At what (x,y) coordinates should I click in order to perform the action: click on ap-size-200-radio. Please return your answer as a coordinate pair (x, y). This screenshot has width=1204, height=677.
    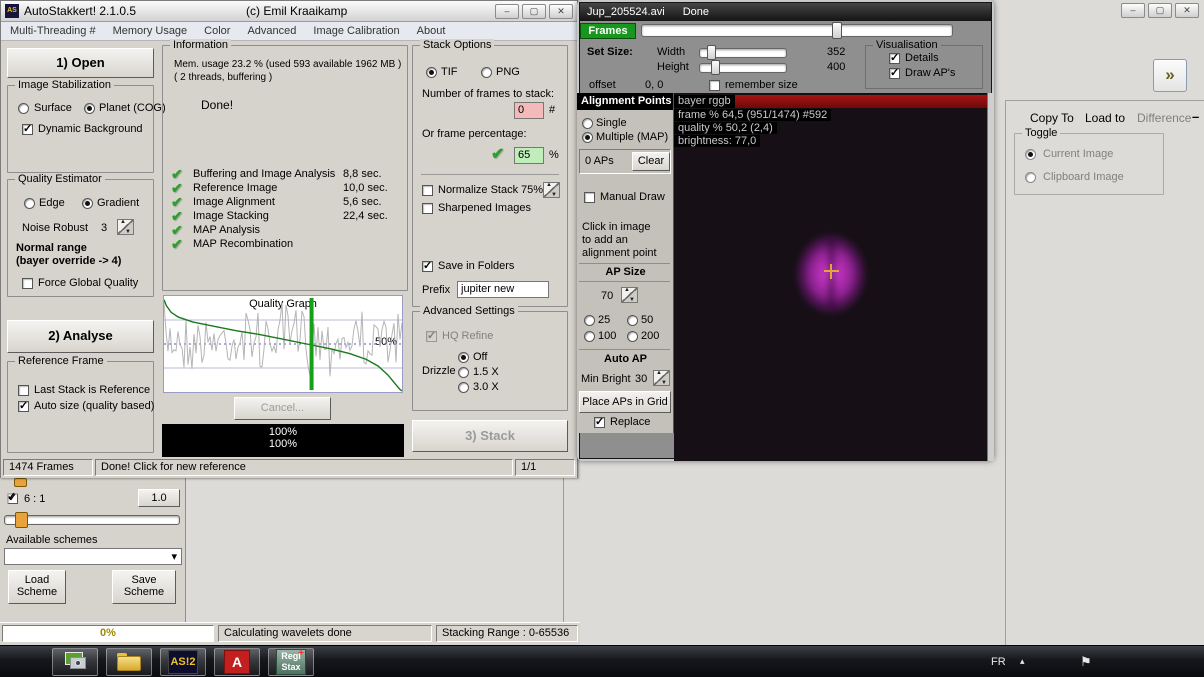
    Looking at the image, I should click on (632, 336).